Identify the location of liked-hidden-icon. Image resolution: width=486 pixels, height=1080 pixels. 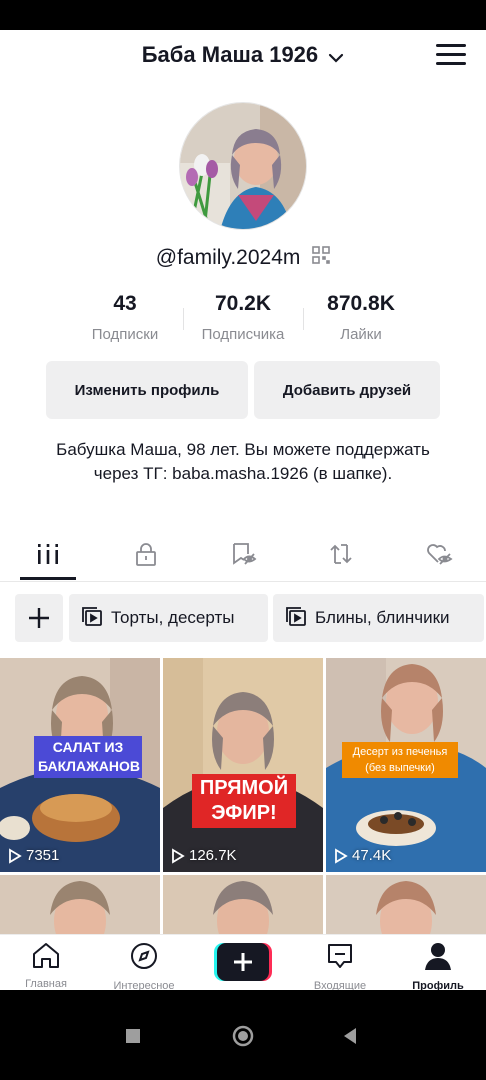
(439, 554).